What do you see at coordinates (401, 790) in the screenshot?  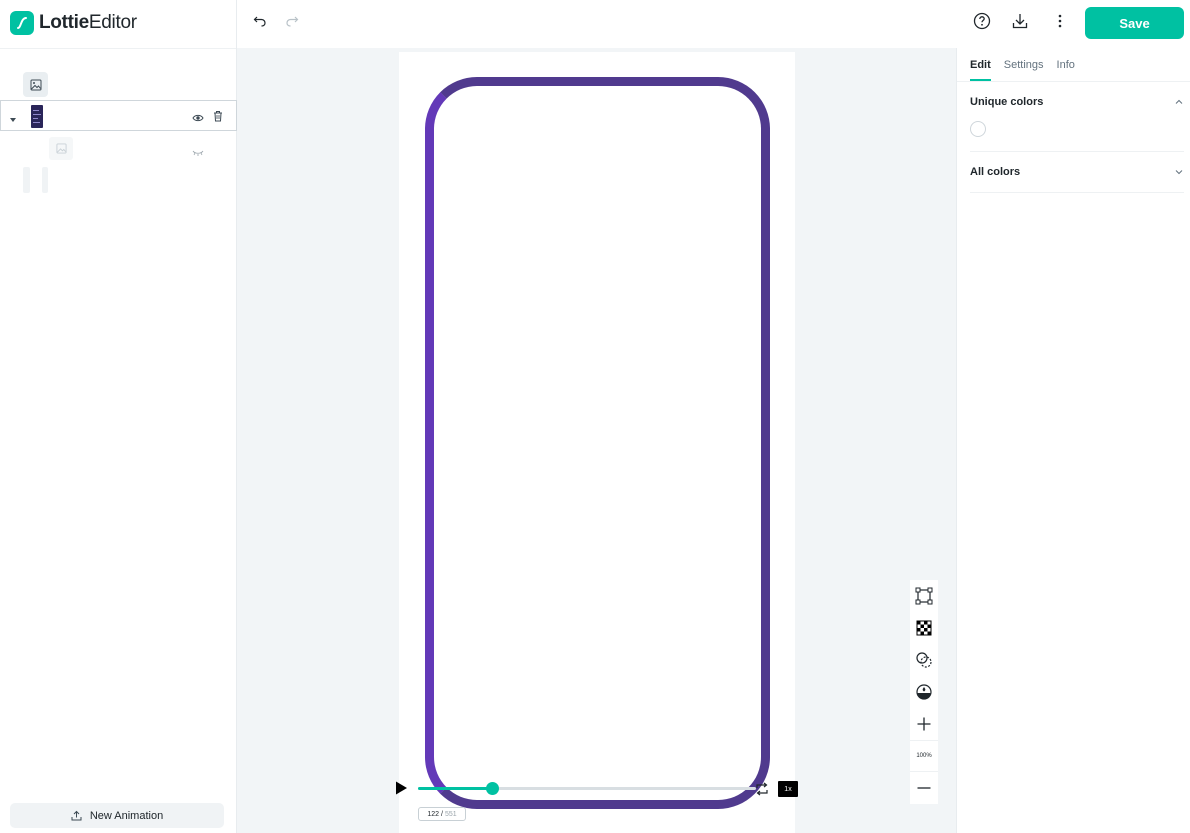 I see `play-icon` at bounding box center [401, 790].